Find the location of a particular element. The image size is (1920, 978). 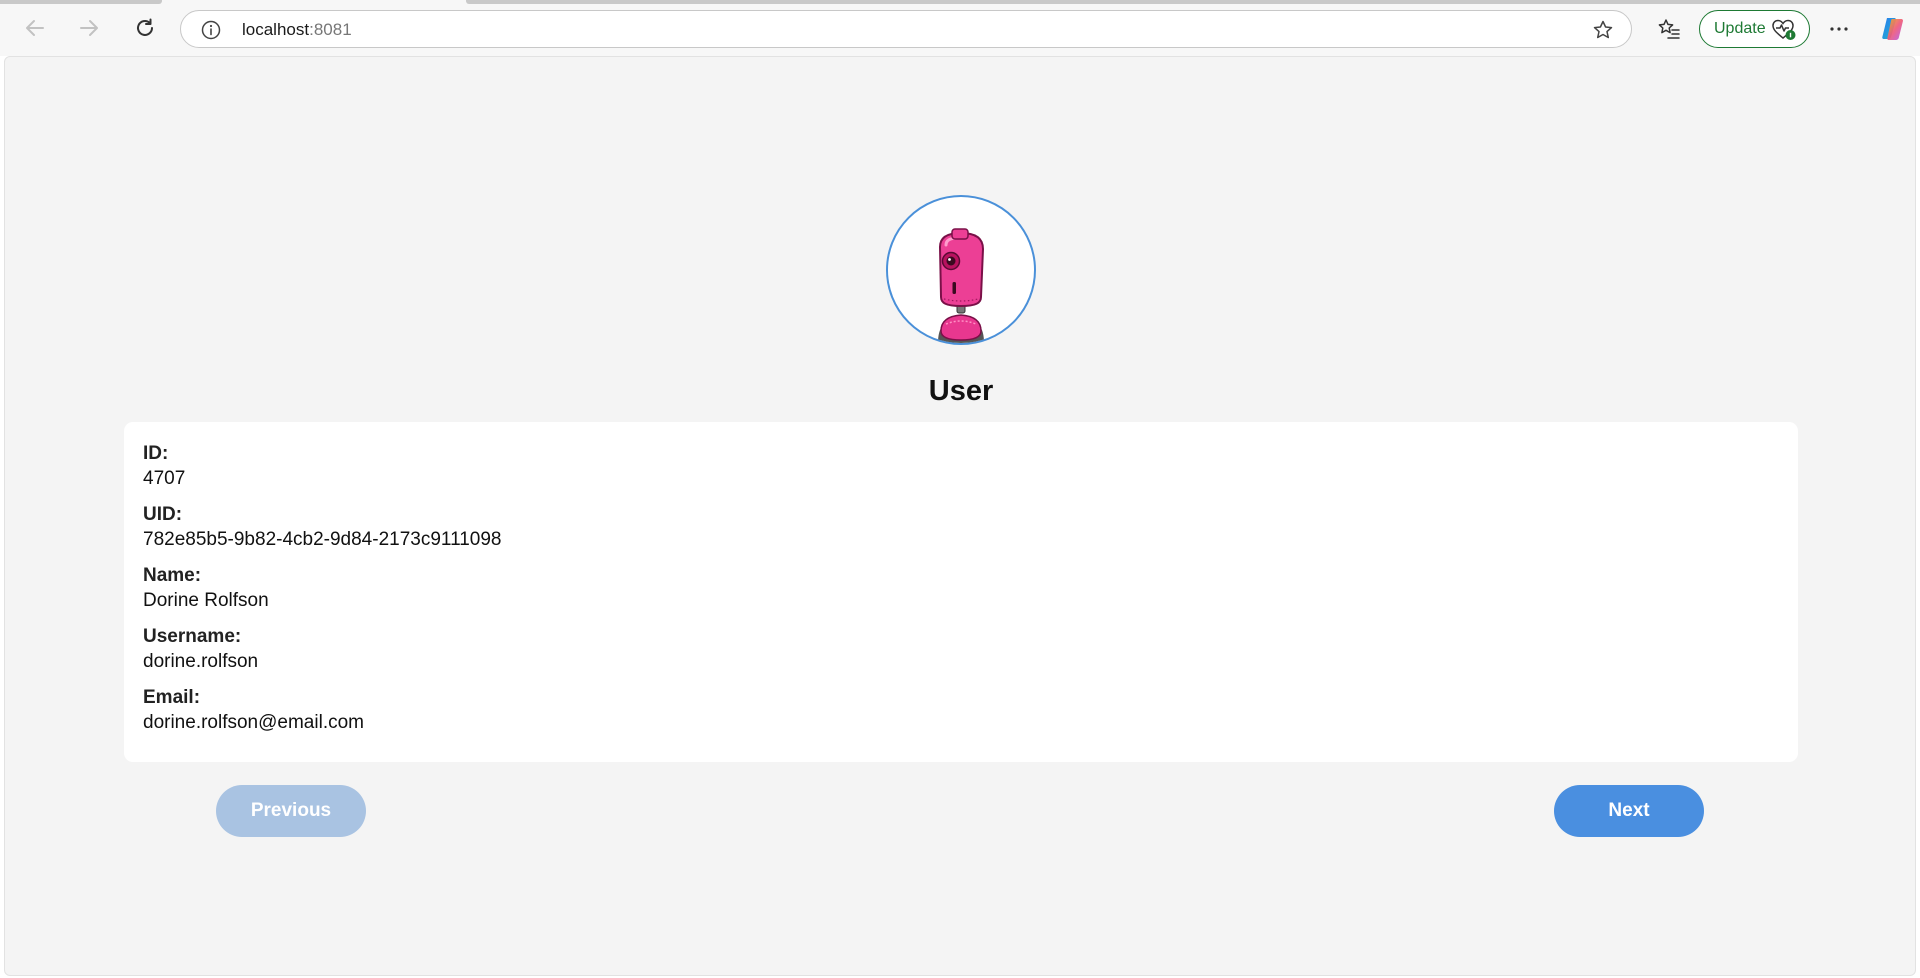

url-text: localhost:8081 is located at coordinates (297, 30).